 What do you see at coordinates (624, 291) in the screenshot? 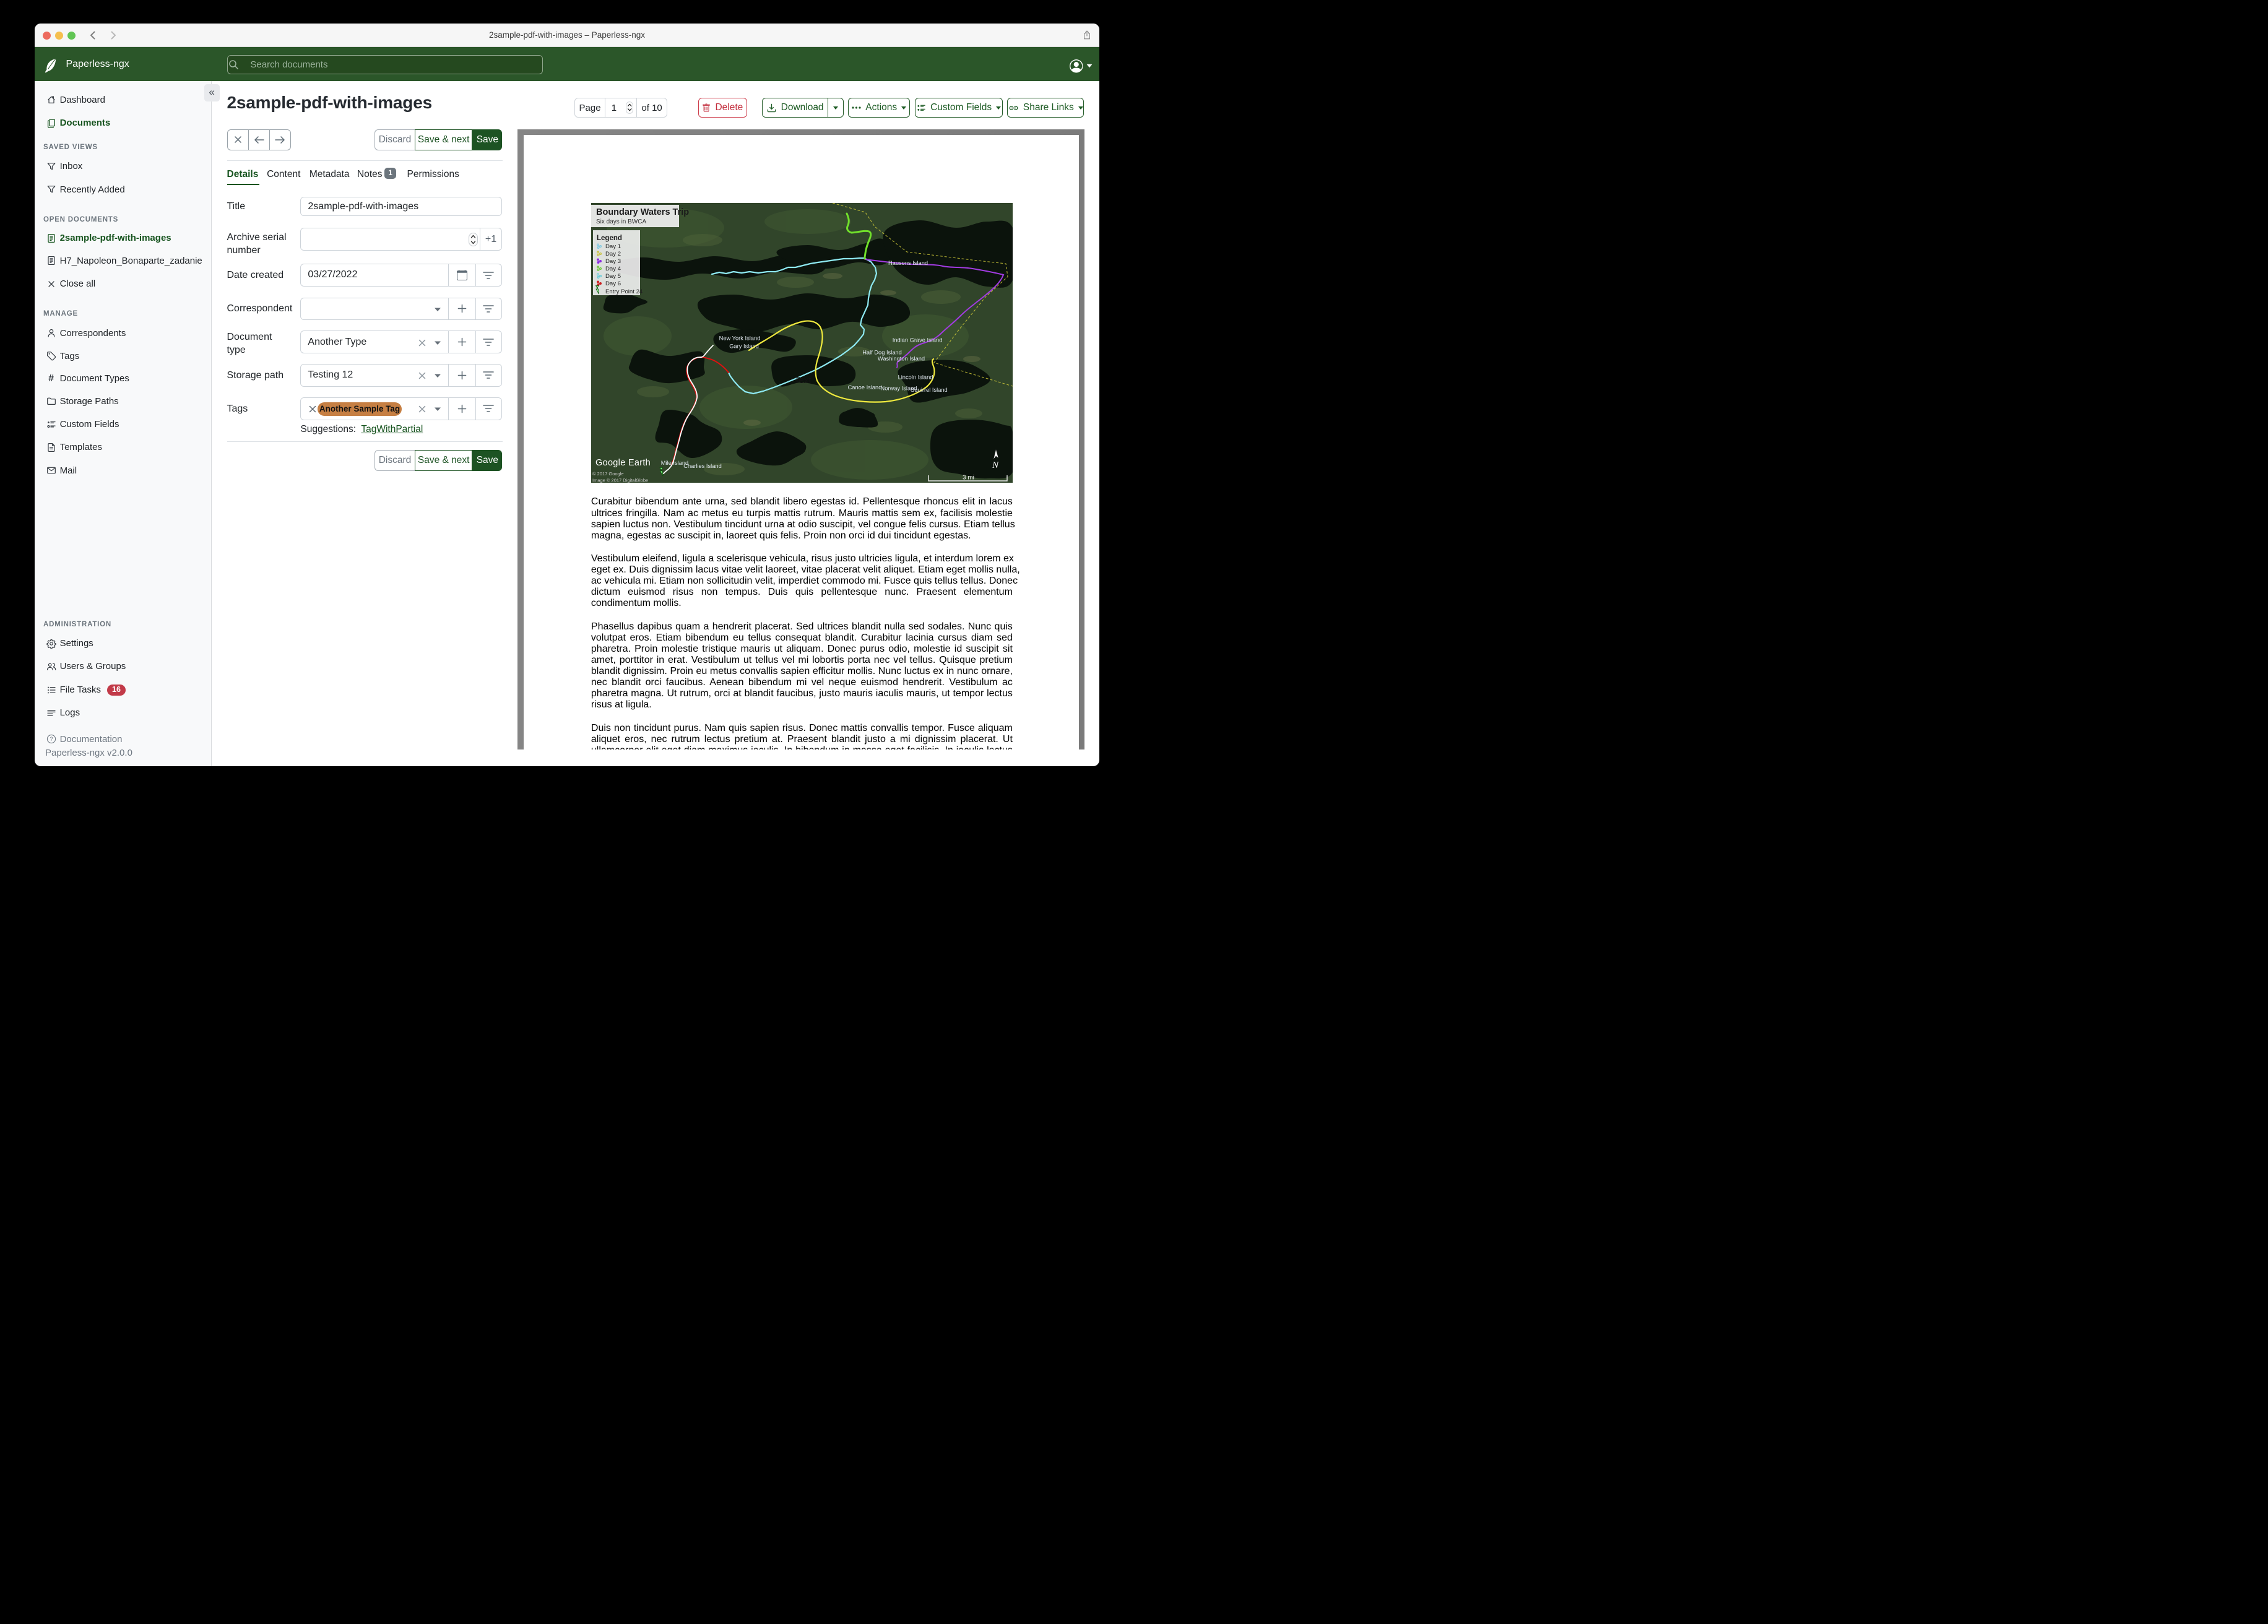
I see `svg-text: Entry Point 24` at bounding box center [624, 291].